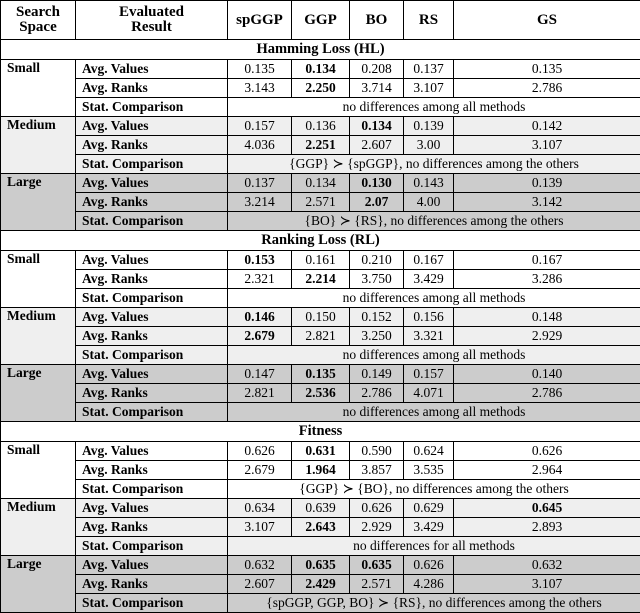  I want to click on cell-gs: 2.964, so click(547, 470).